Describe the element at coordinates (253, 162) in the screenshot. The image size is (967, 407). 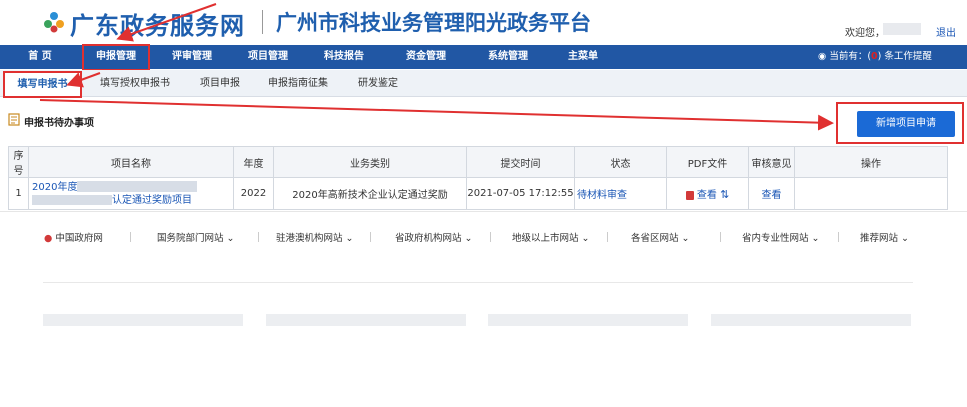
I see `col-year: 年度` at that location.